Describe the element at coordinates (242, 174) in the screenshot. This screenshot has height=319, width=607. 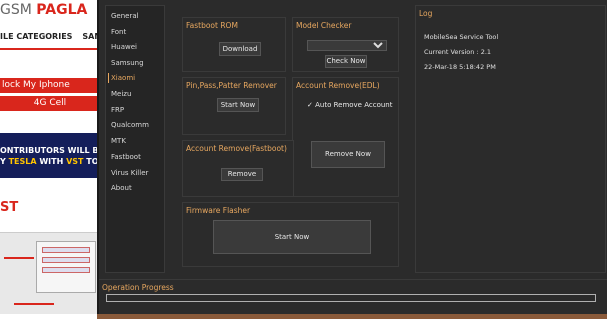
I see `remove-button: Remove` at that location.